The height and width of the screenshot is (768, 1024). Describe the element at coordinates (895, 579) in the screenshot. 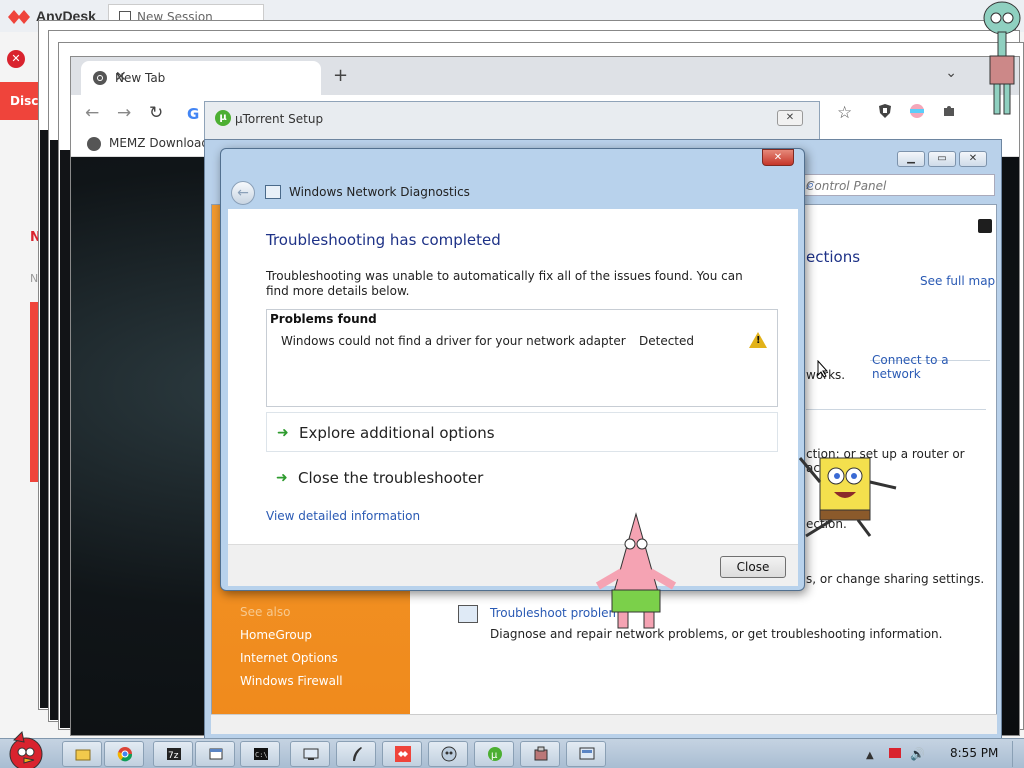

I see `sharing-text: s, or change sharing settings.` at that location.